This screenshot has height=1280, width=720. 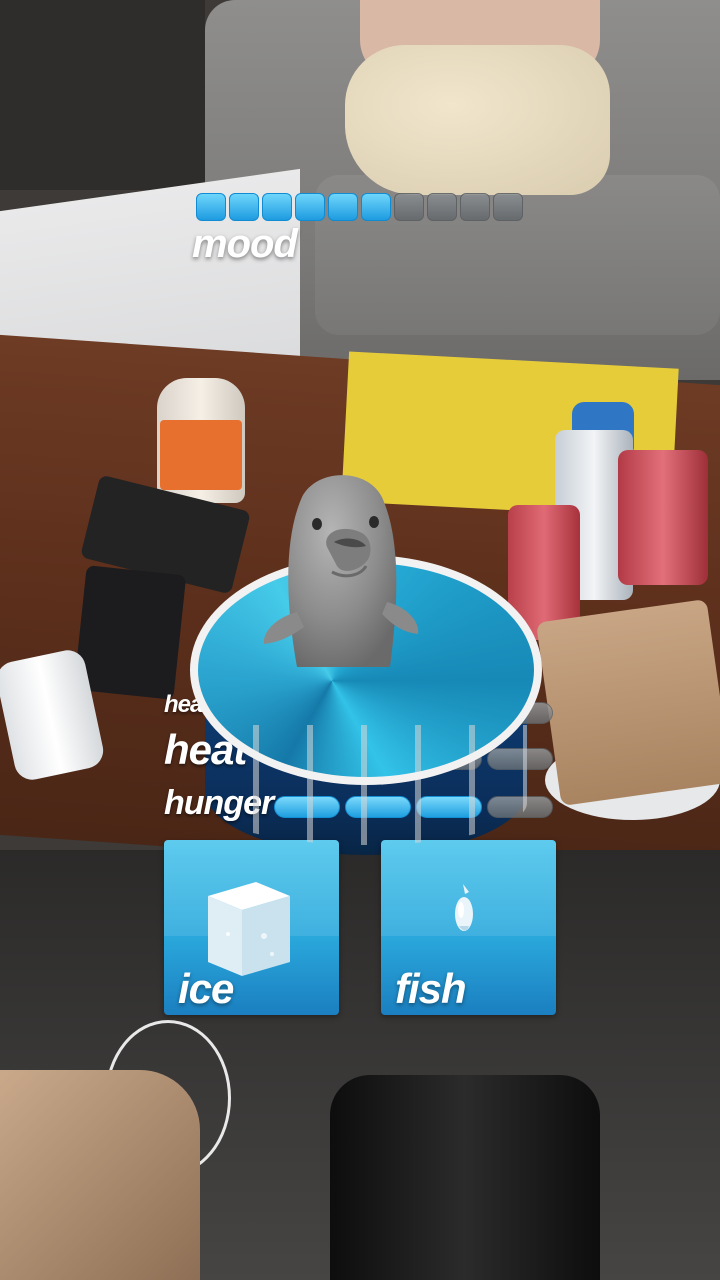 I want to click on black-jar, so click(x=465, y=1177).